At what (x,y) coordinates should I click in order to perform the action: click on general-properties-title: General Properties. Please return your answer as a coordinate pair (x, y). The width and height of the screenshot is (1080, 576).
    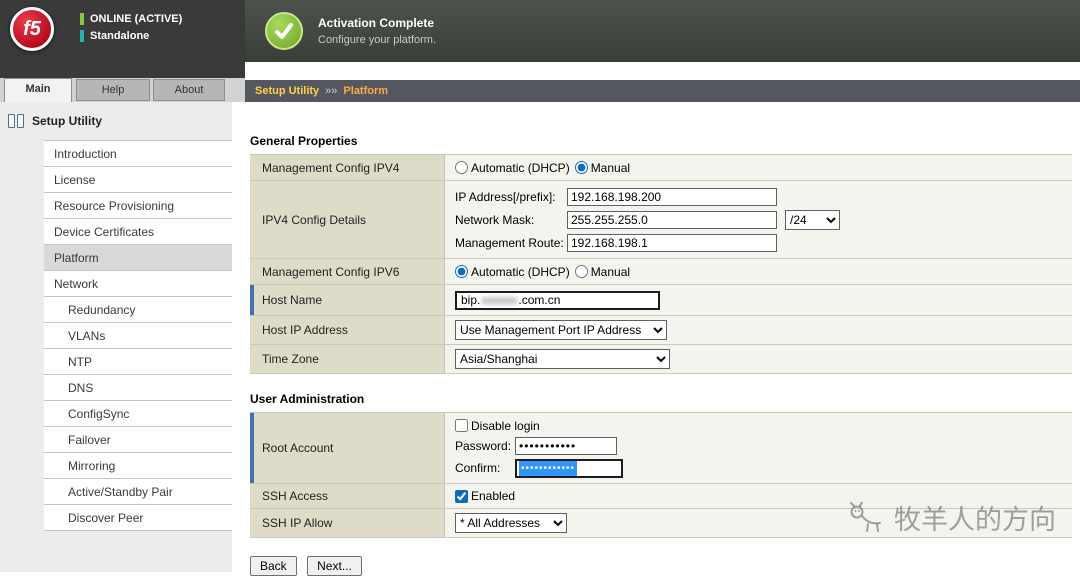
    Looking at the image, I should click on (304, 141).